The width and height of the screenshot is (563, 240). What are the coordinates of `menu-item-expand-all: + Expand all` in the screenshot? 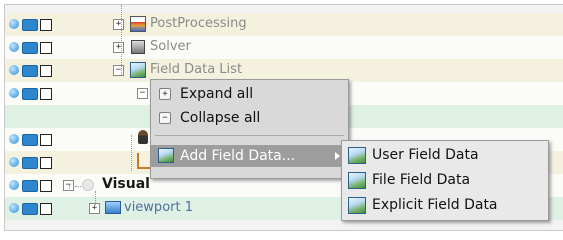 It's located at (249, 94).